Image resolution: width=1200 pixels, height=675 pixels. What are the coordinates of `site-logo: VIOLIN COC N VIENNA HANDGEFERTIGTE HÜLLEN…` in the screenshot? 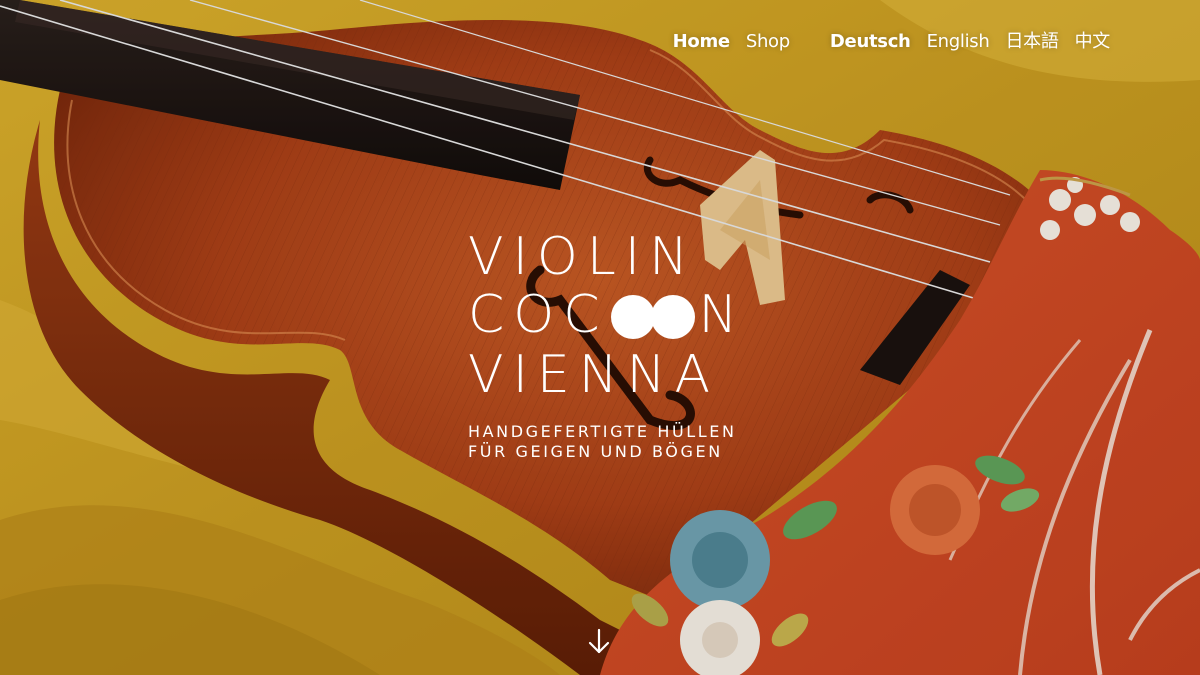 It's located at (603, 348).